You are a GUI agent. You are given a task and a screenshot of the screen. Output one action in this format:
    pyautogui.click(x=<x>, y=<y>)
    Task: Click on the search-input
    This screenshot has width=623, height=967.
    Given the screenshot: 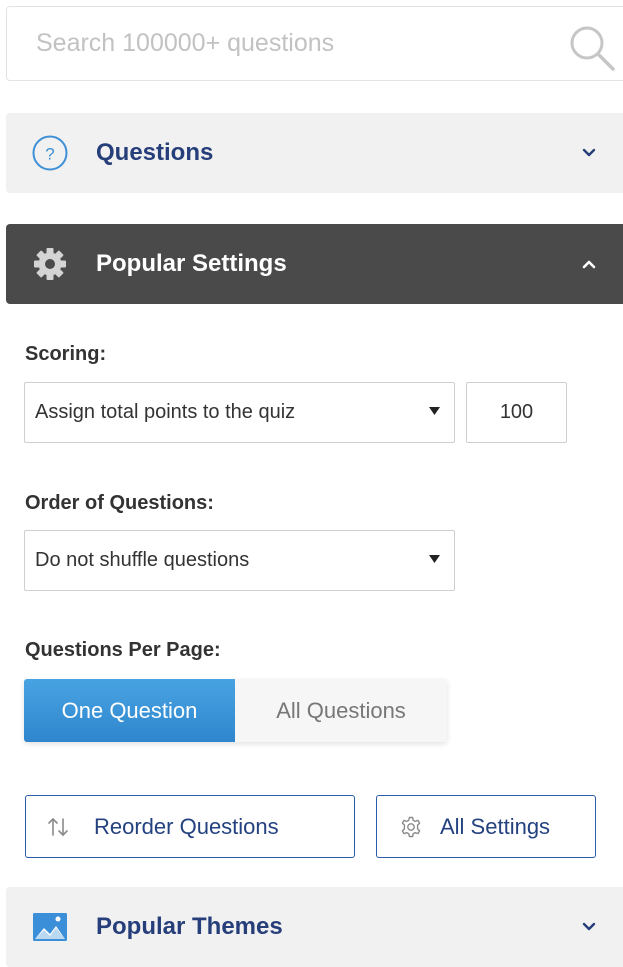 What is the action you would take?
    pyautogui.click(x=315, y=43)
    